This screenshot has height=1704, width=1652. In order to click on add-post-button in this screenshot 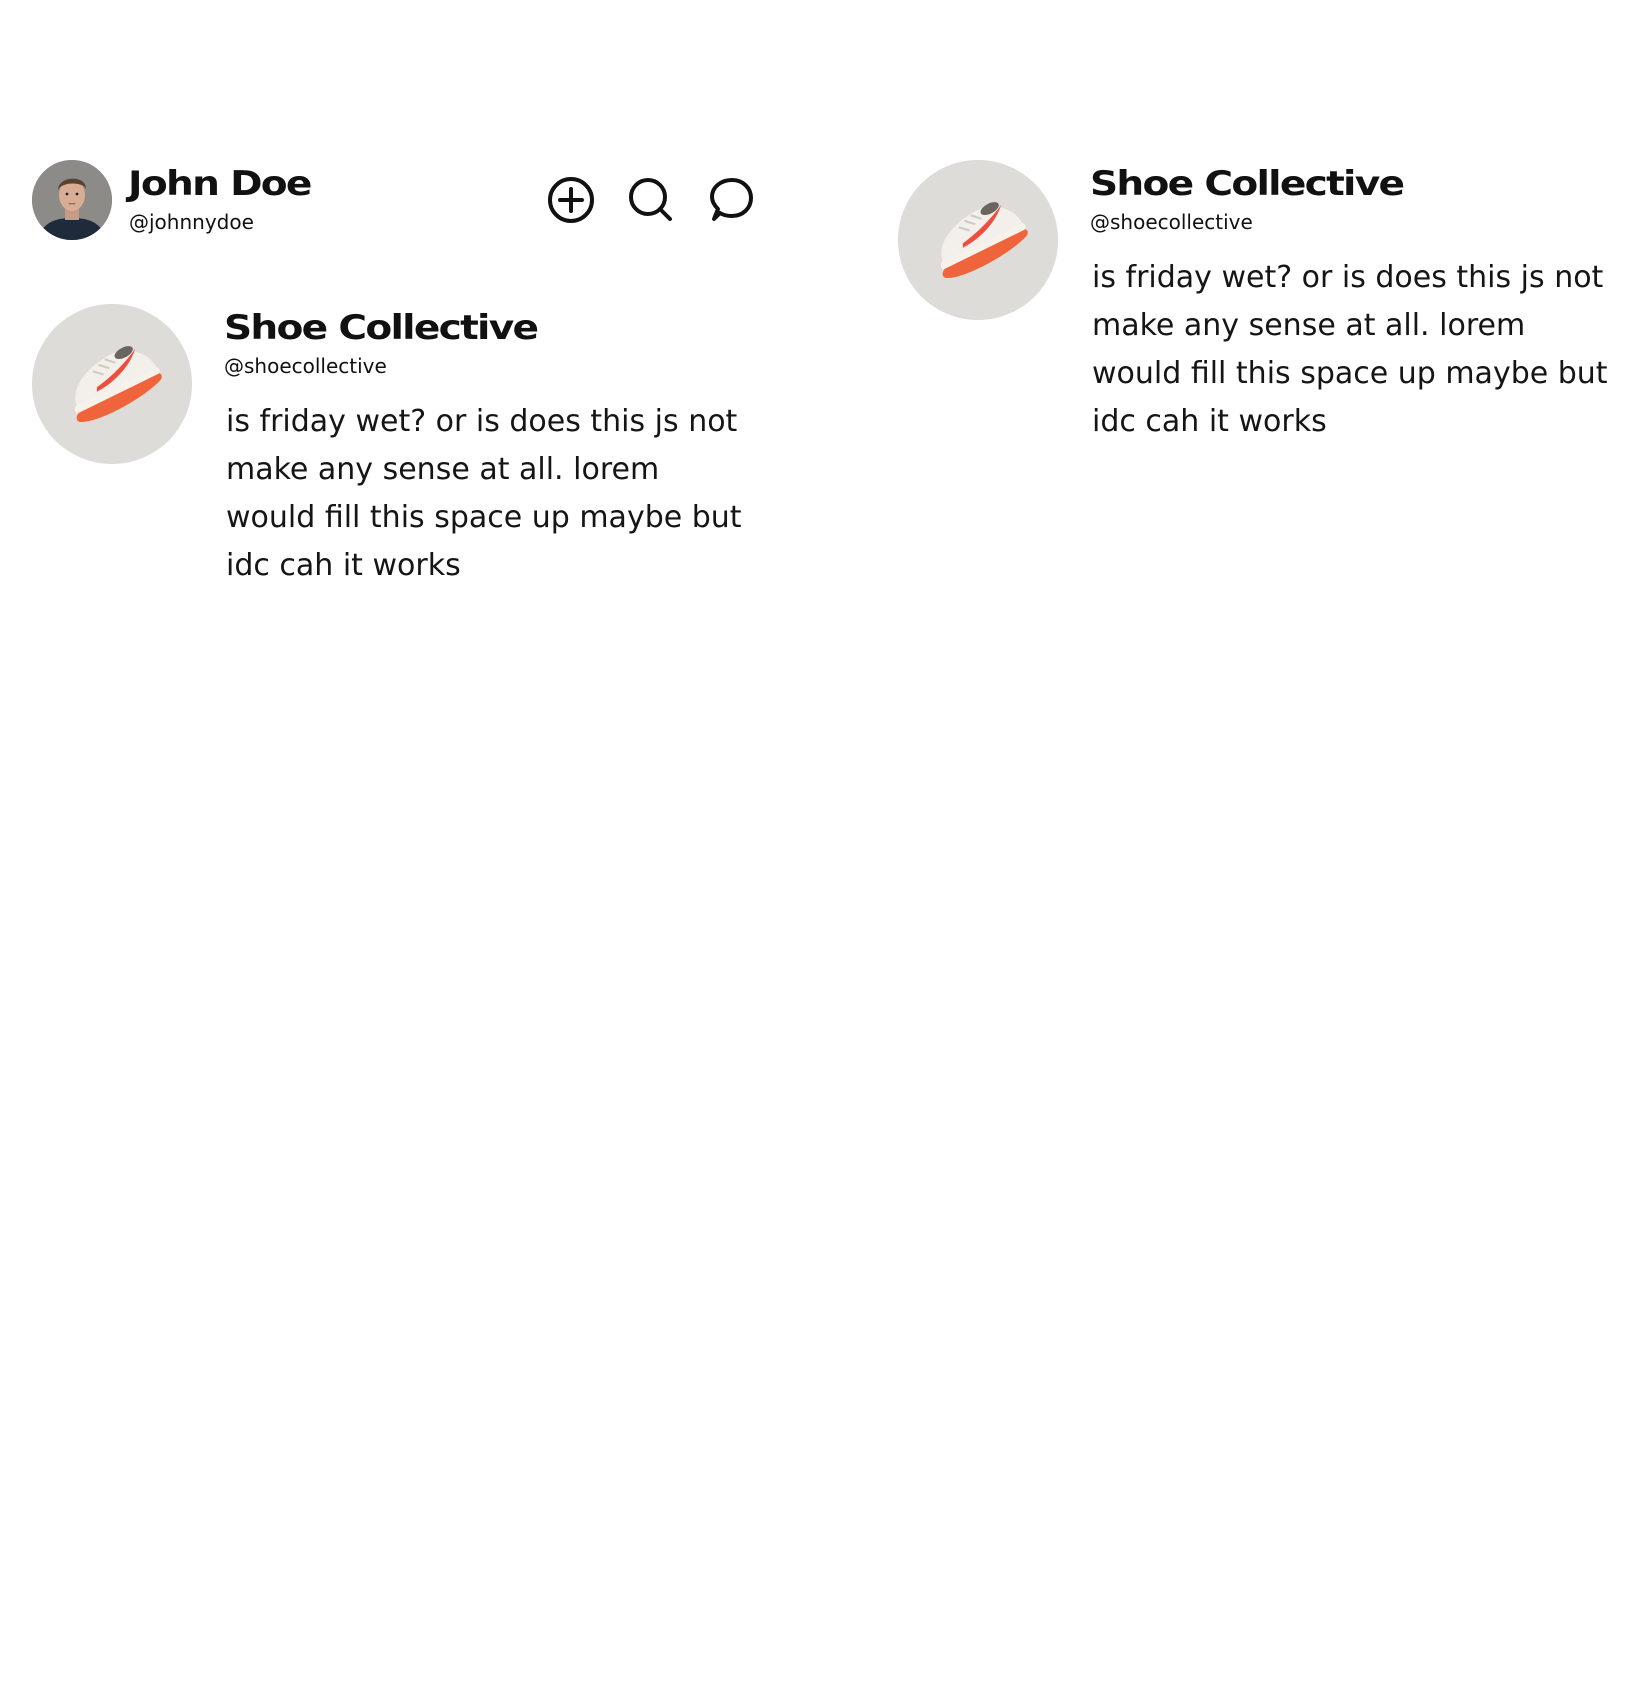, I will do `click(571, 200)`.